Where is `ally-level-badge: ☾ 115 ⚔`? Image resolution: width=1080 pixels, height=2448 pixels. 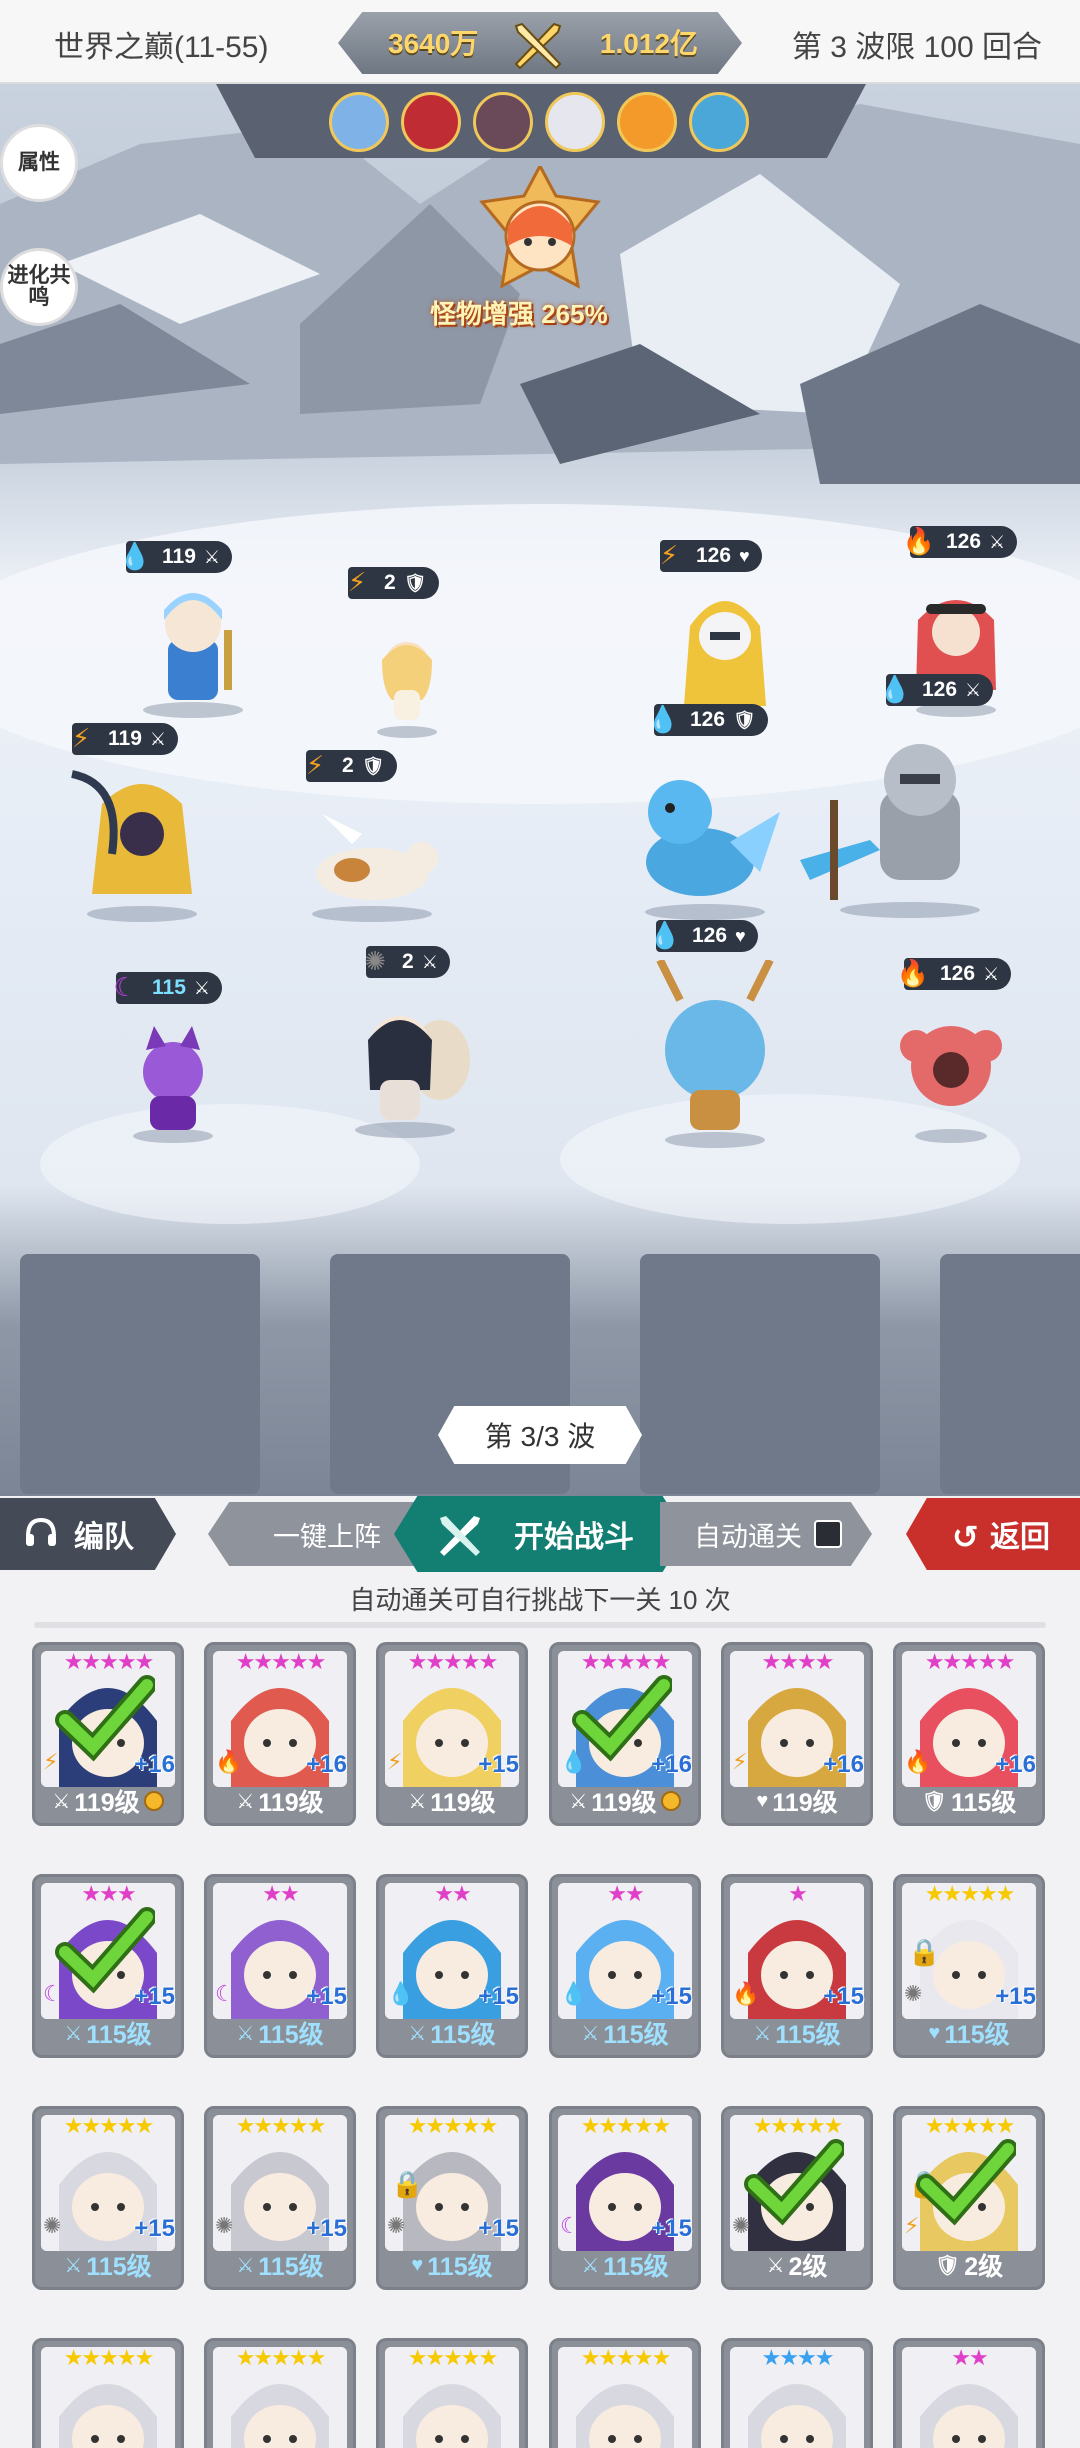
ally-level-badge: ☾ 115 ⚔ is located at coordinates (168, 988).